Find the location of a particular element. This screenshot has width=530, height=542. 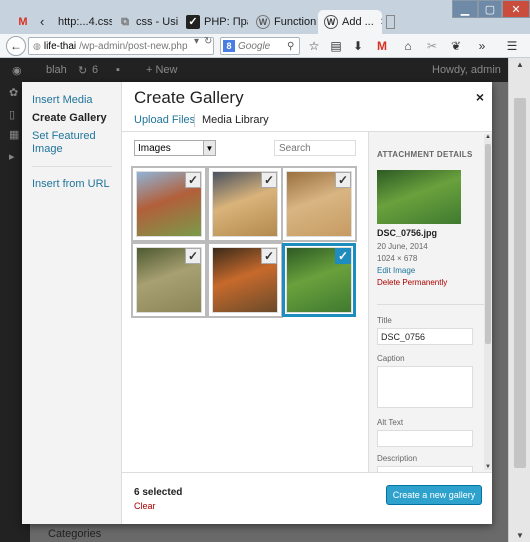

tab-scroll-left-icon: ‹ is located at coordinates (42, 21).